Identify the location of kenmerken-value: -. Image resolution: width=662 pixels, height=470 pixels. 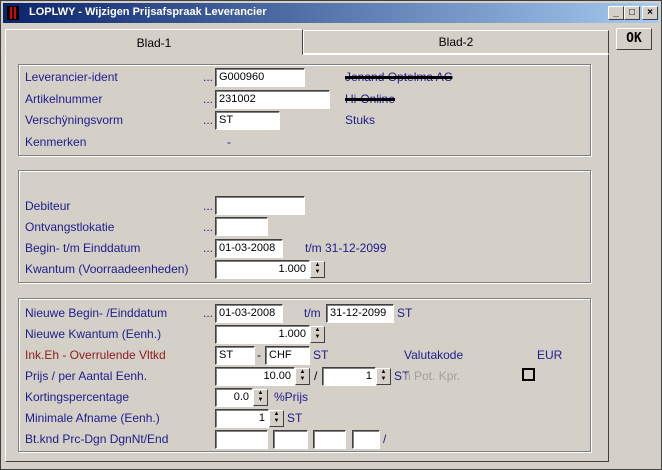
(229, 142).